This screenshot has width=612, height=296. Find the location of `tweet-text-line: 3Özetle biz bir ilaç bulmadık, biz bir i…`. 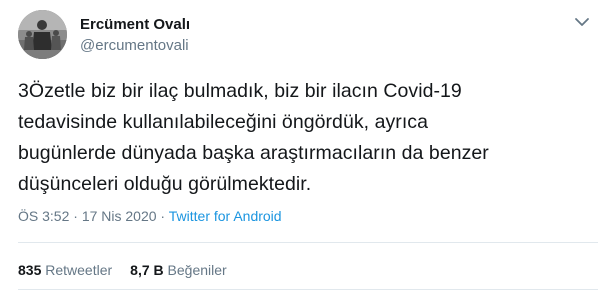

tweet-text-line: 3Özetle biz bir ilaç bulmadık, biz bir i… is located at coordinates (240, 91).